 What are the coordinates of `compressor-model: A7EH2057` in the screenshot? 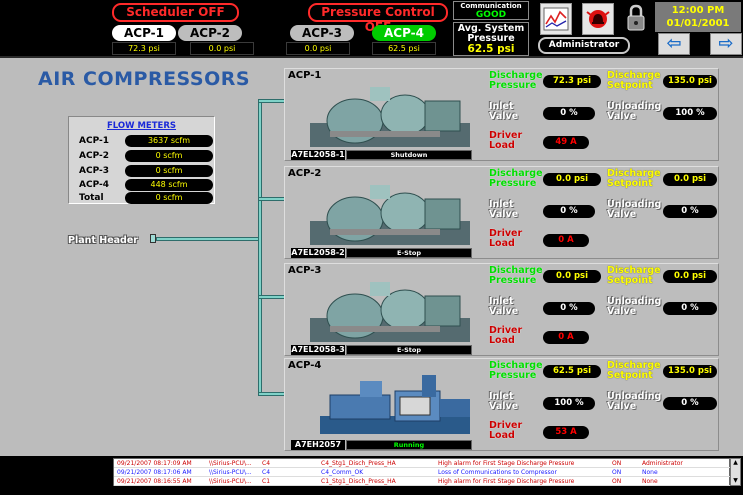 It's located at (318, 445).